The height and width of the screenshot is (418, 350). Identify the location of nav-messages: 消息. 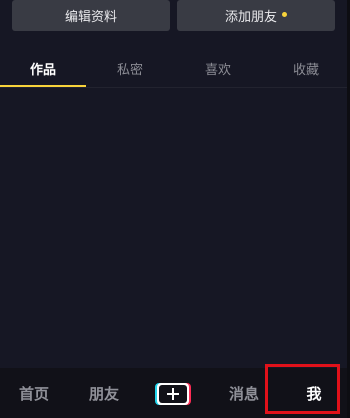
(244, 393).